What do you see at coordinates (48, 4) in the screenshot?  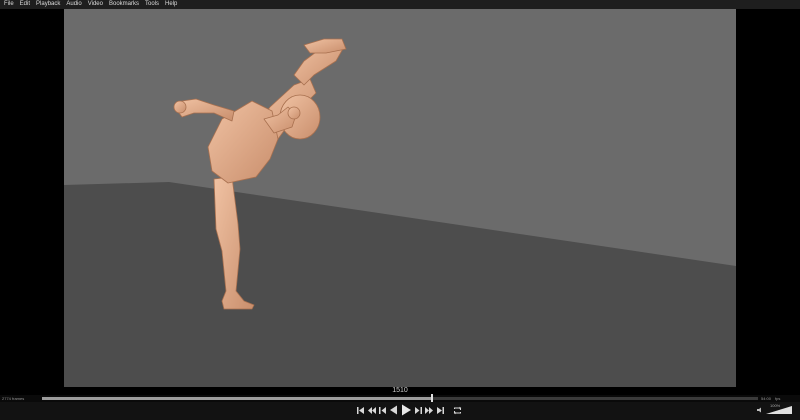 I see `menu-playback: Playback` at bounding box center [48, 4].